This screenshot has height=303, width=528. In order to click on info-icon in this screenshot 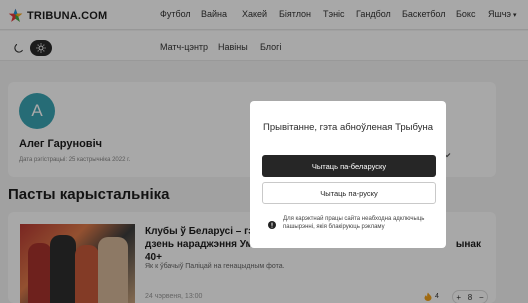, I will do `click(272, 225)`.